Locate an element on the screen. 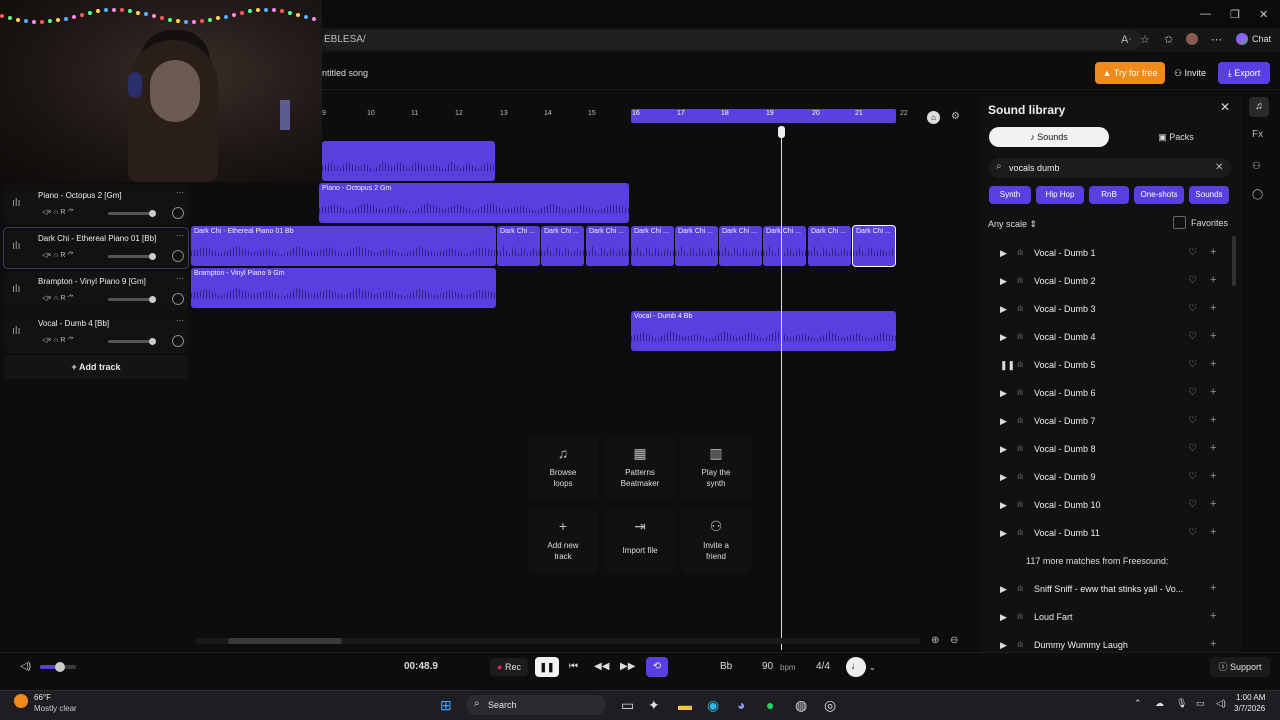 The image size is (1280, 720). edge-browser-icon: ◉ is located at coordinates (713, 705).